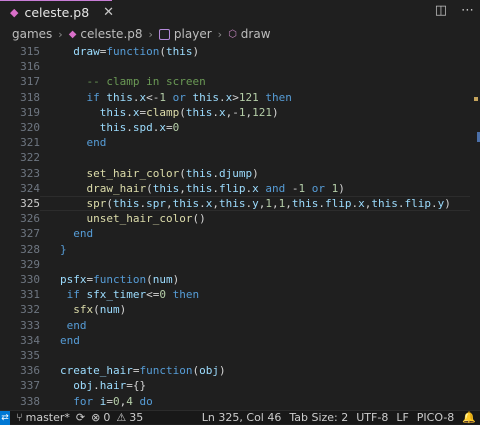  I want to click on line-number: 332, so click(30, 310).